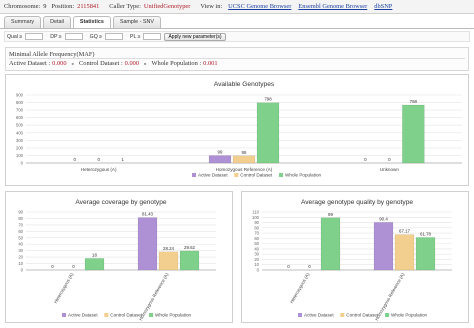  Describe the element at coordinates (237, 28) in the screenshot. I see `tab-divider` at that location.